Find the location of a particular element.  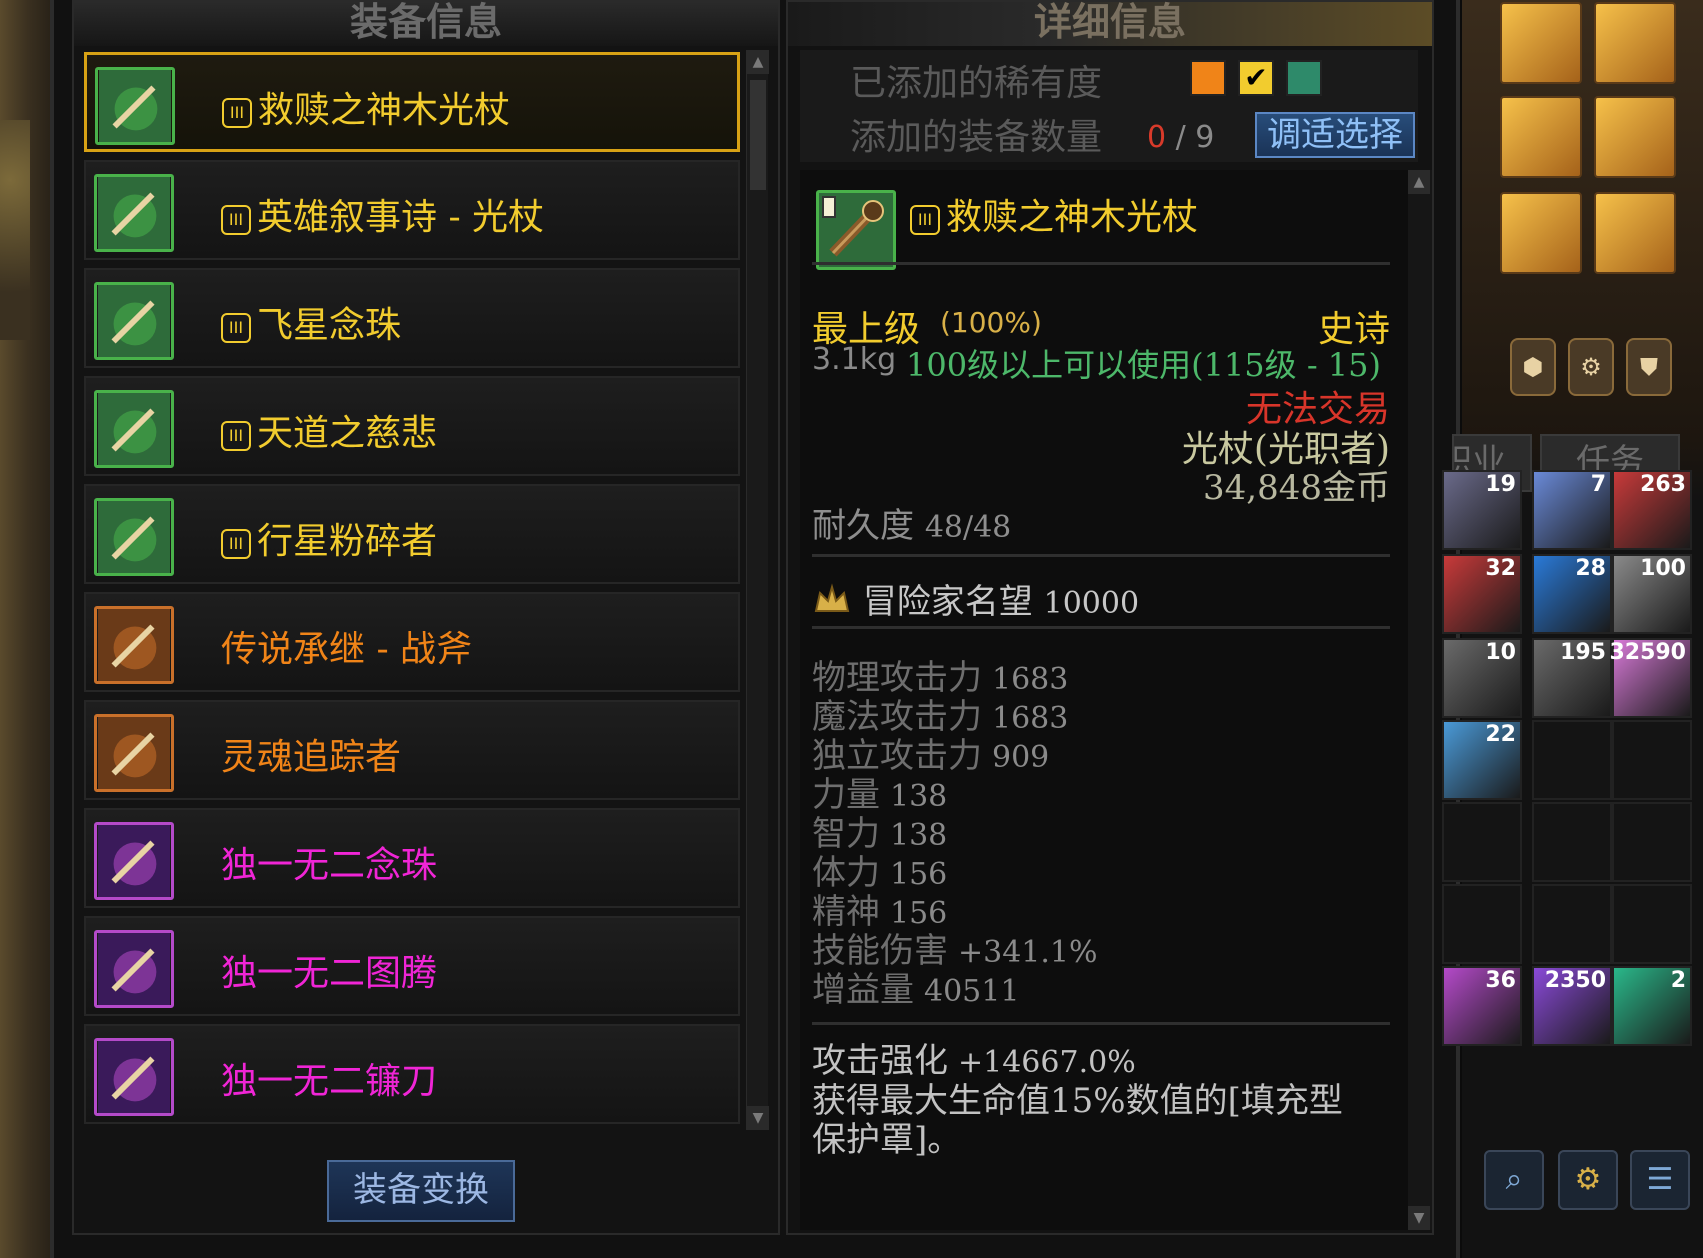

equipment-list-item: III 天道之慈悲 is located at coordinates (412, 426).